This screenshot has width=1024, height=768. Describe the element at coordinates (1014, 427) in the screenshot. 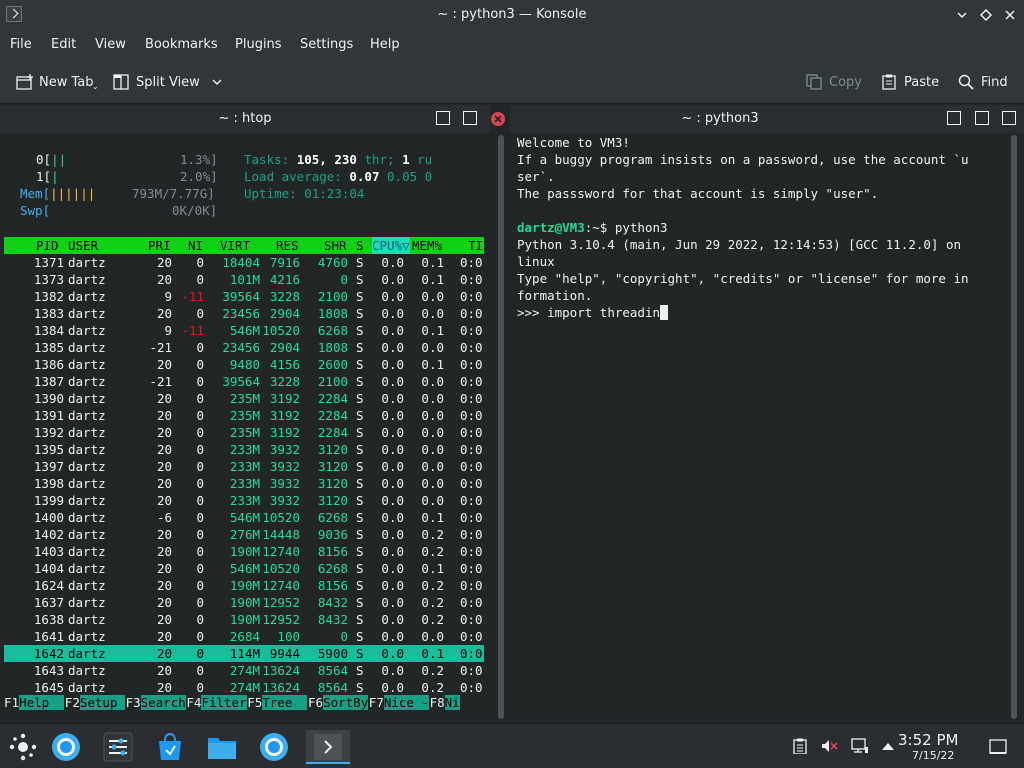

I see `python-scrollbar` at that location.